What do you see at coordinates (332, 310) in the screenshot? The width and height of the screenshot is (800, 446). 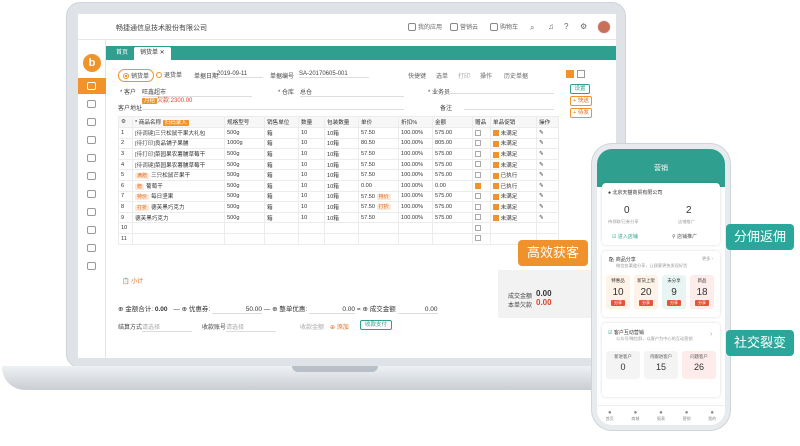 I see `whole-discount-value: 0.00` at bounding box center [332, 310].